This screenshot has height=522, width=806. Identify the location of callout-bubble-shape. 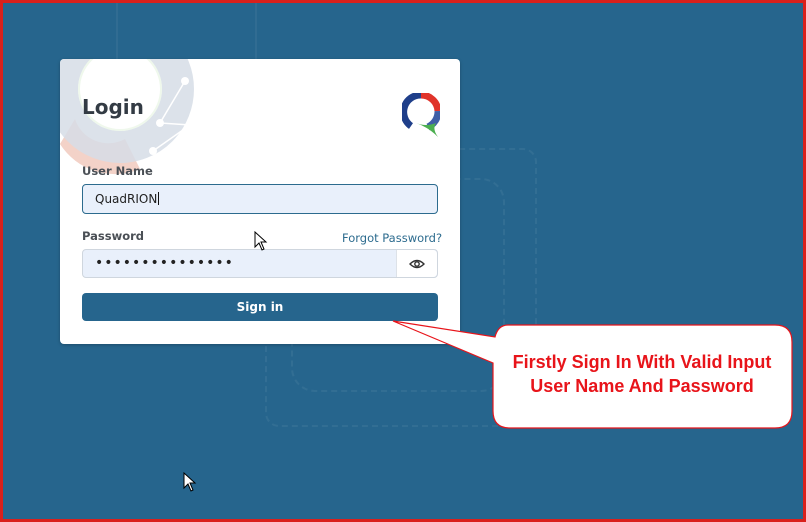
(592, 374).